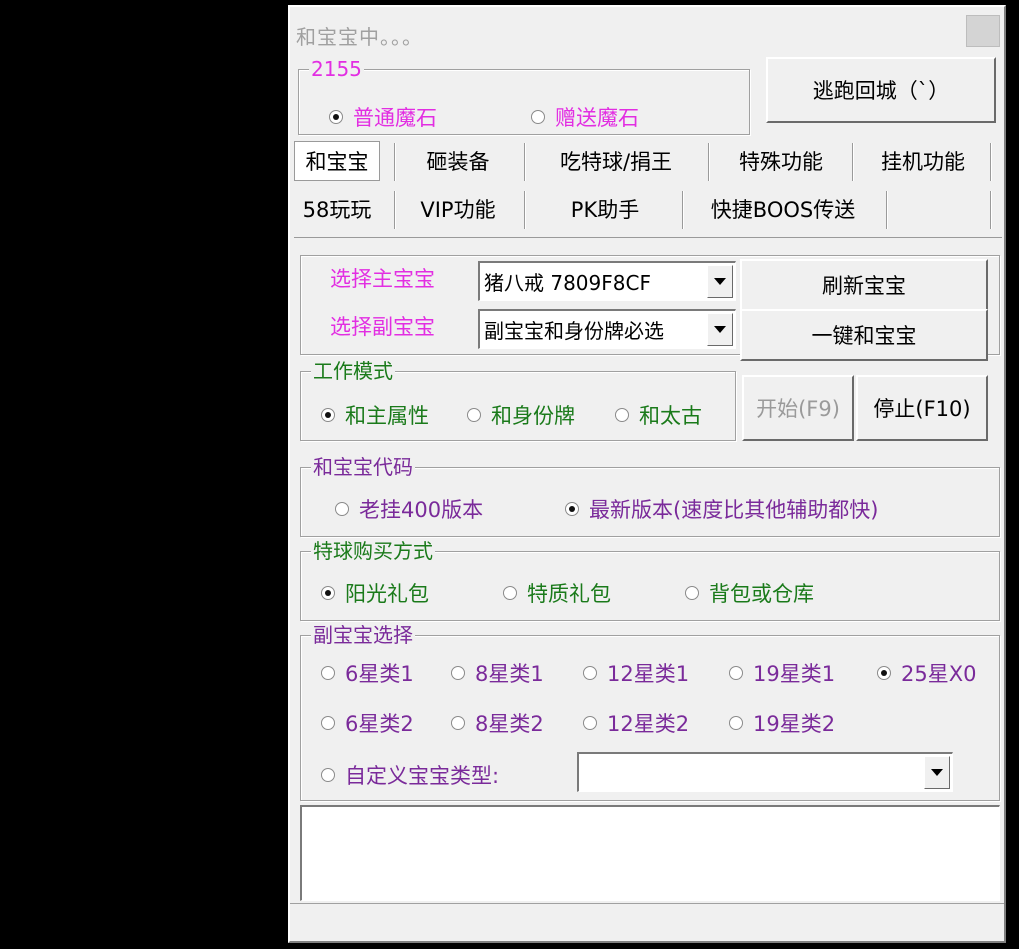 Image resolution: width=1019 pixels, height=949 pixels. Describe the element at coordinates (533, 416) in the screenshot. I see `radio-label: 和身份牌` at that location.